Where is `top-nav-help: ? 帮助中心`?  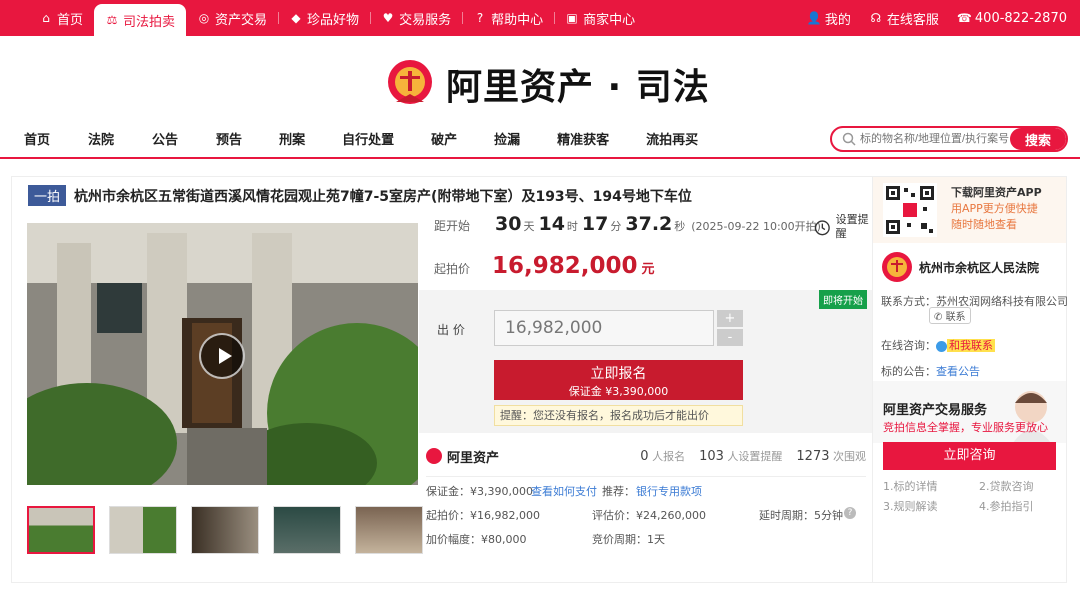 top-nav-help: ? 帮助中心 is located at coordinates (508, 18).